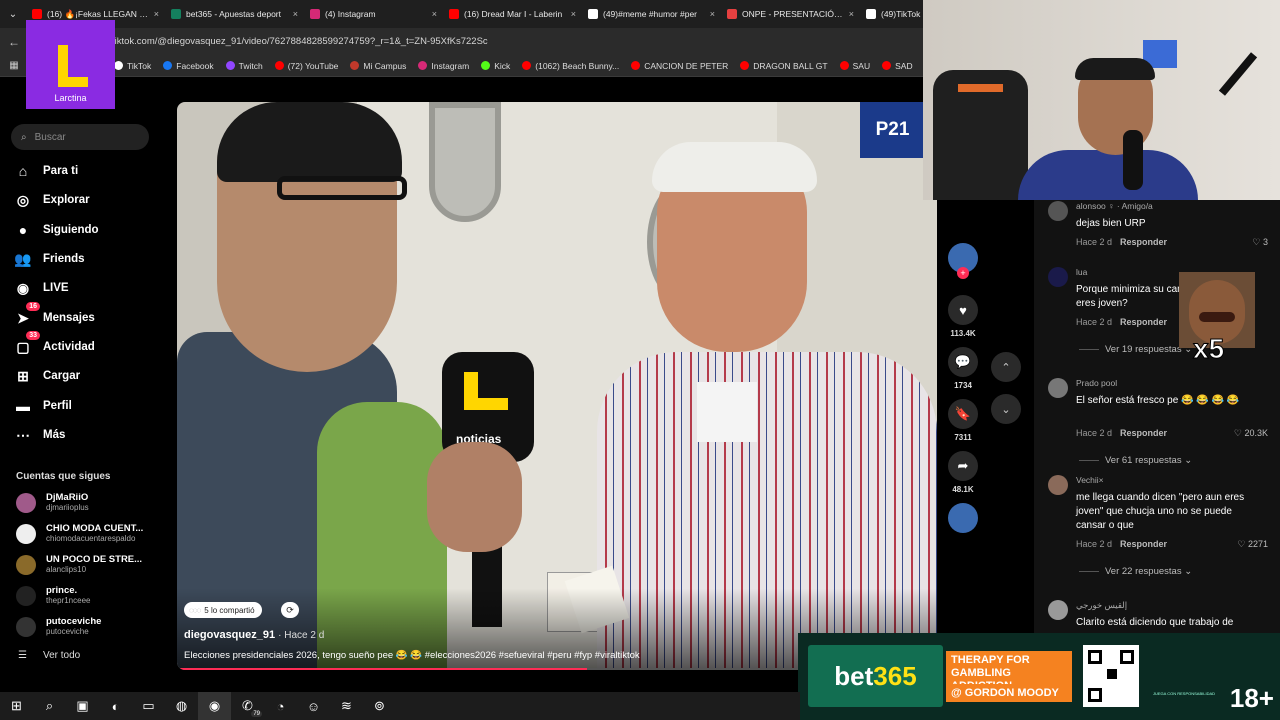  I want to click on file-explorer-icon: ▭, so click(148, 706).